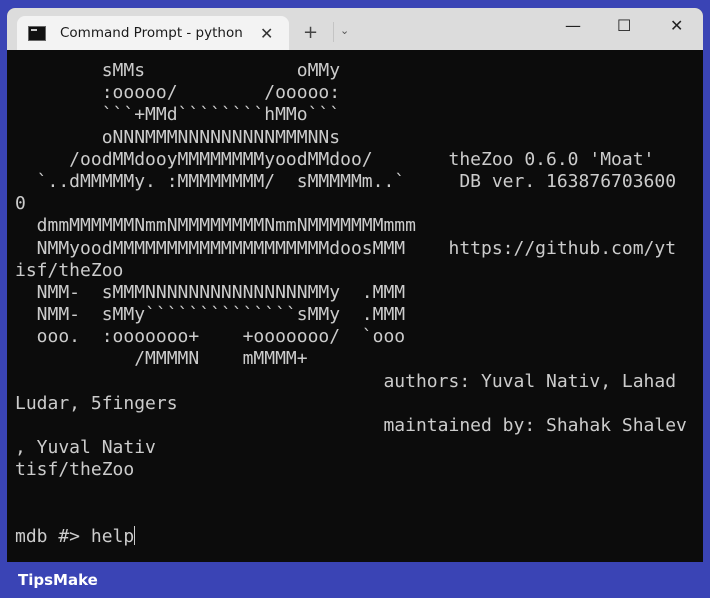  I want to click on terminal-line: NMM- sMMy``````````````sMMy .MMM, so click(210, 315).